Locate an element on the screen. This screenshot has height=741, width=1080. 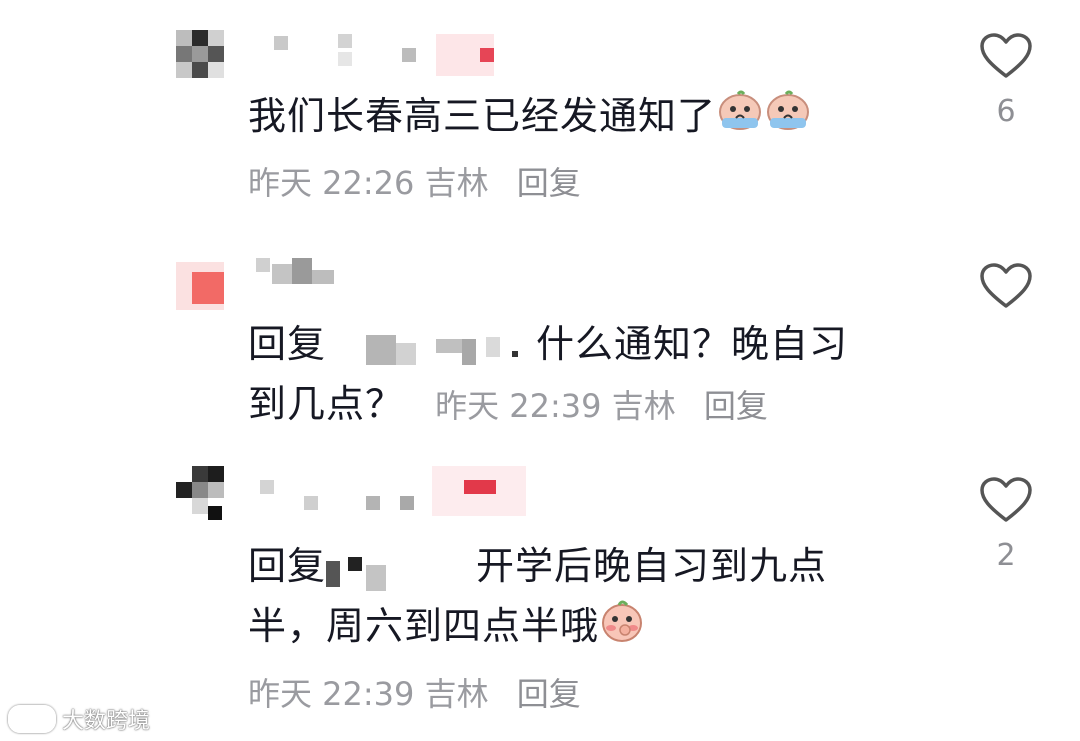
comment-text: 我们长春高三已经发通知了 昨天 22:26 吉林 回复 is located at coordinates (578, 149).